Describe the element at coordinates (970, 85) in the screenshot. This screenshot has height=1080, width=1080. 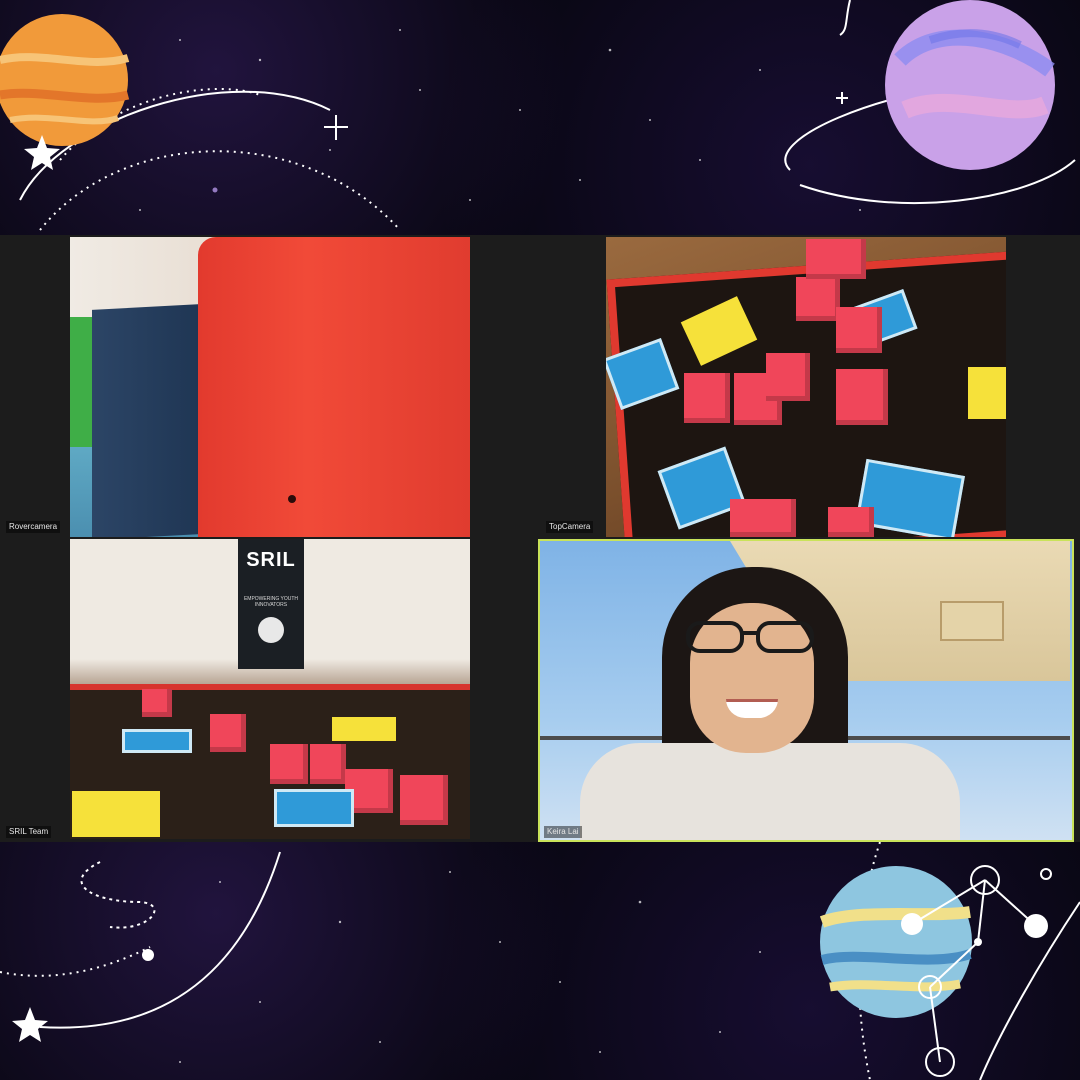
I see `purple-planet-icon` at that location.